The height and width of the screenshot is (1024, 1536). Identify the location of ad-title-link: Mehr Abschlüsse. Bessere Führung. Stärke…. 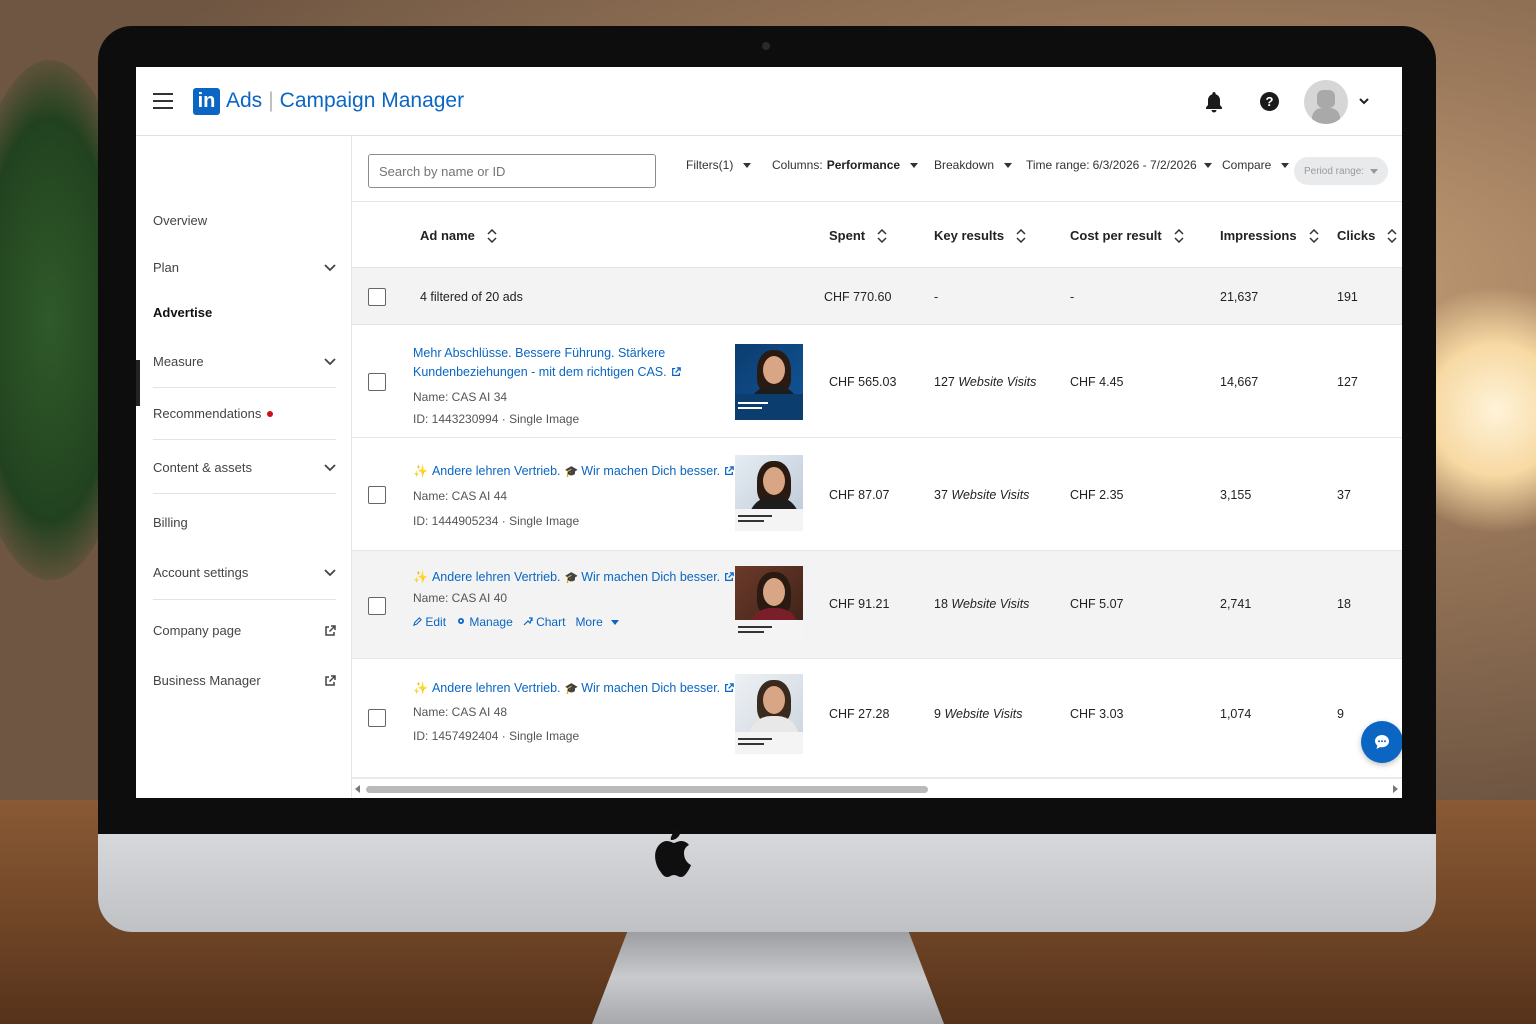
(547, 363).